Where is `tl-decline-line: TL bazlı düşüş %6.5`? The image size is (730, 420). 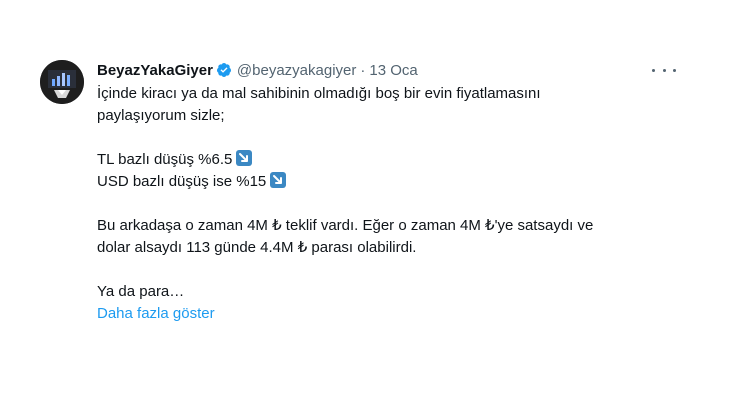 tl-decline-line: TL bazlı düşüş %6.5 is located at coordinates (377, 160).